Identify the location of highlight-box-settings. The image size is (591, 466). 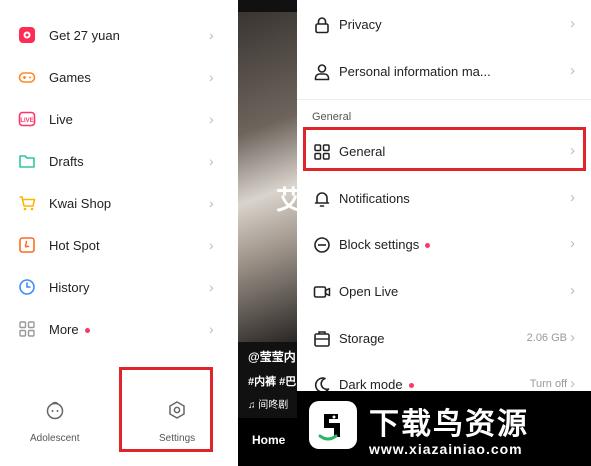
(166, 409).